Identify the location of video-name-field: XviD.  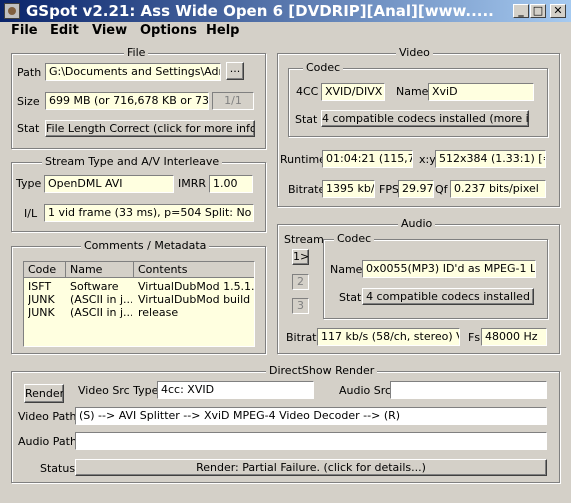
(481, 92).